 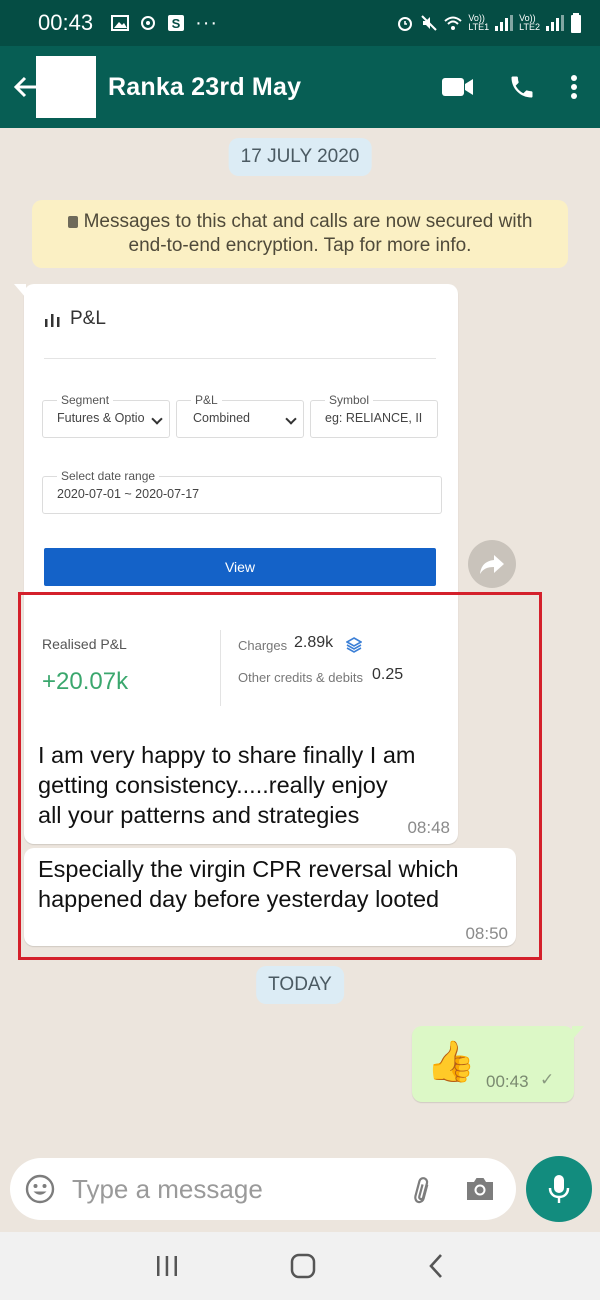 I want to click on wifi-icon, so click(x=453, y=23).